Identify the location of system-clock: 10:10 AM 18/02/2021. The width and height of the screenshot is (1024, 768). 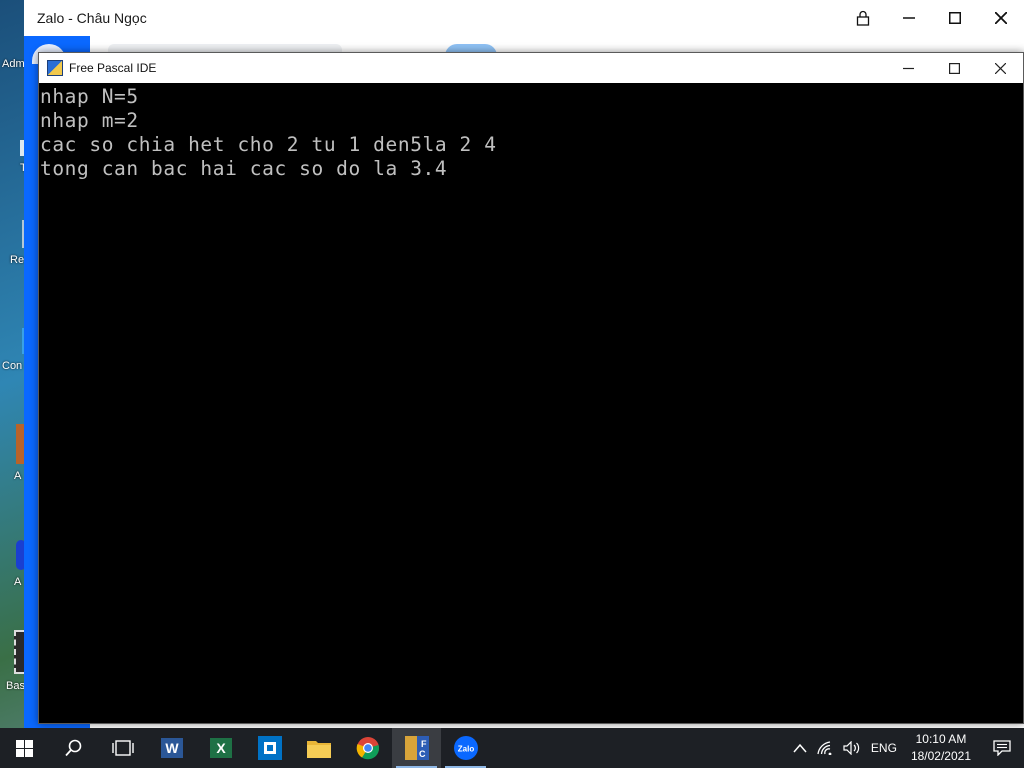
(941, 748).